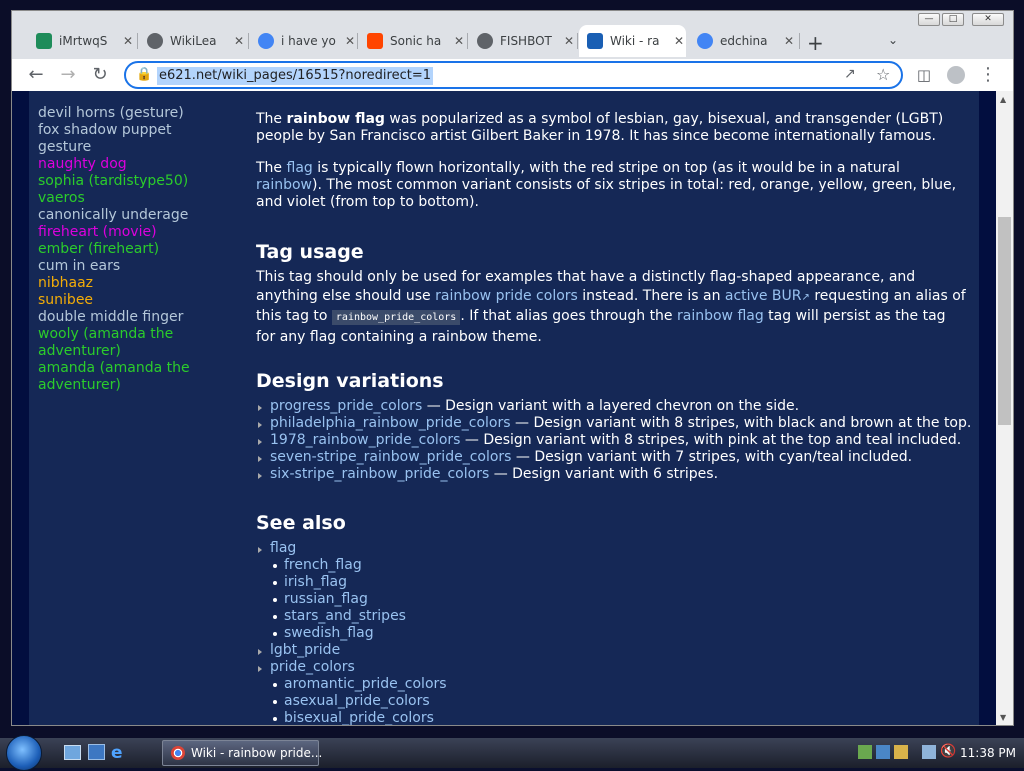  I want to click on back-icon: ←, so click(36, 75).